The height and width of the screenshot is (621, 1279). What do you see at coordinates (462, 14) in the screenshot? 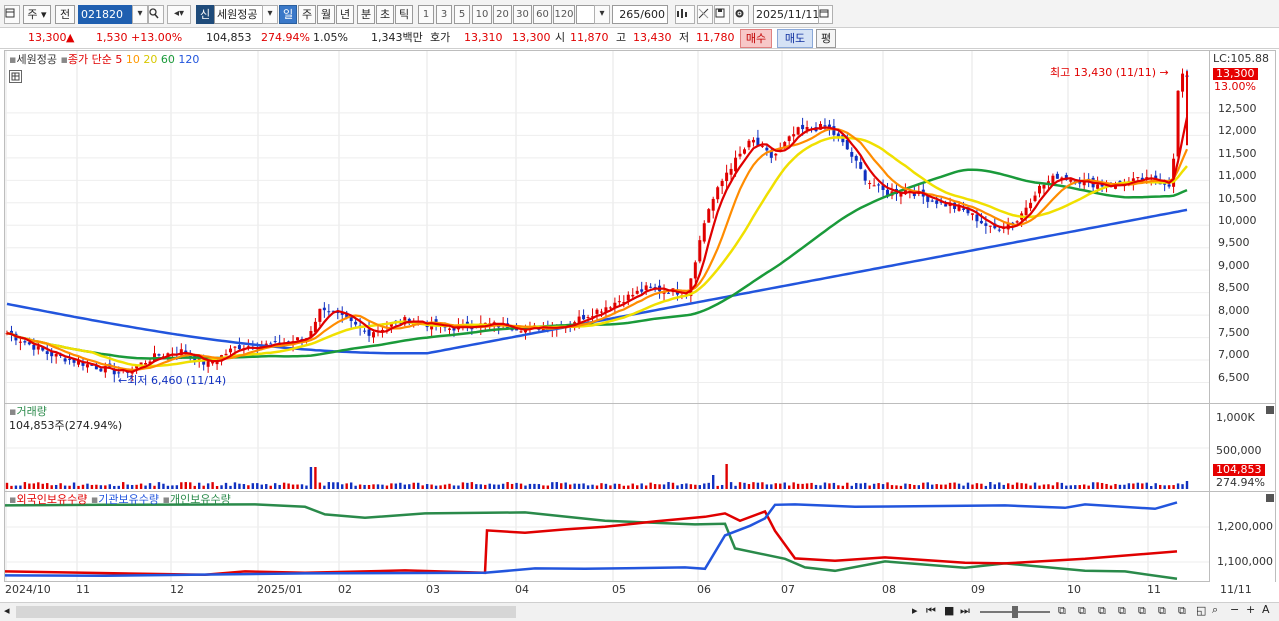
I see `interval-button: 5` at bounding box center [462, 14].